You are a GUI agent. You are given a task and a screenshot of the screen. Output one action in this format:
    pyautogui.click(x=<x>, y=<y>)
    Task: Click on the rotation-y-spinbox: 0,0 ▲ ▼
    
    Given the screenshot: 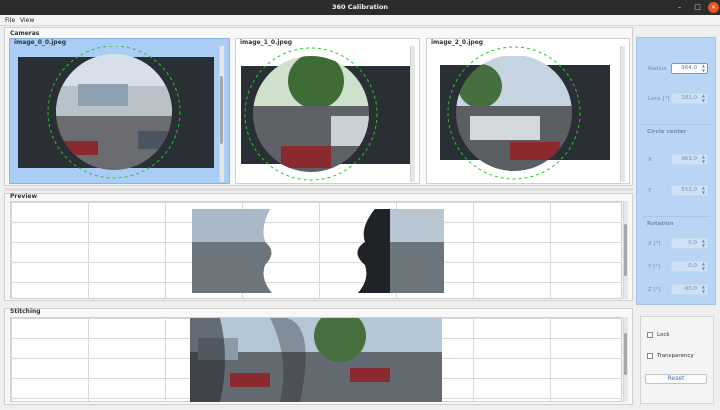 What is the action you would take?
    pyautogui.click(x=689, y=266)
    